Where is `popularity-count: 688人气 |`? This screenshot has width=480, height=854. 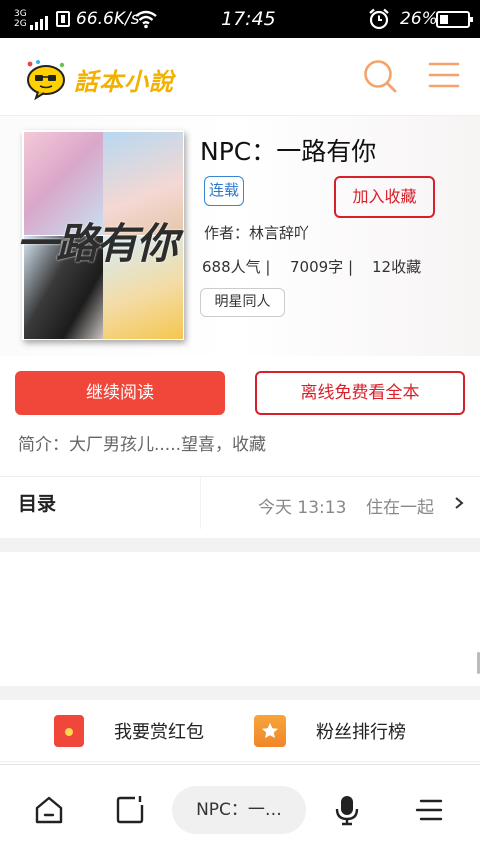
popularity-count: 688人气 | is located at coordinates (236, 267).